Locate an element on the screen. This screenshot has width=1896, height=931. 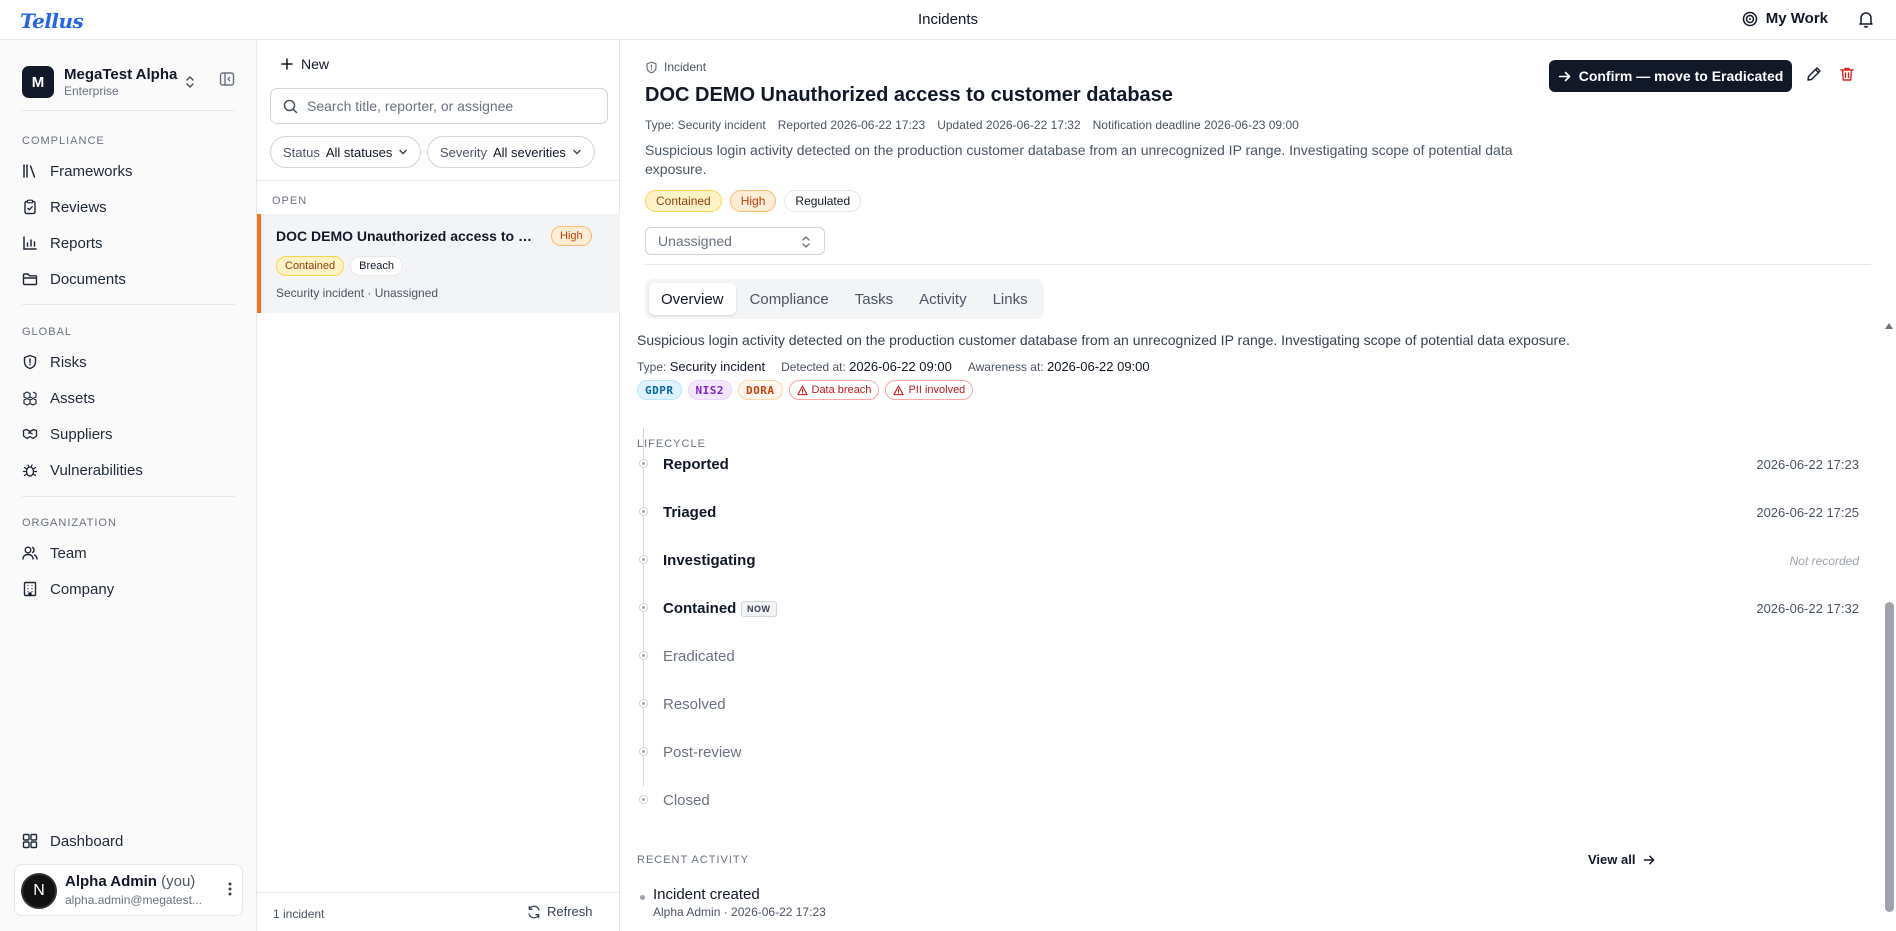
sidebar-item-label: Team is located at coordinates (68, 553).